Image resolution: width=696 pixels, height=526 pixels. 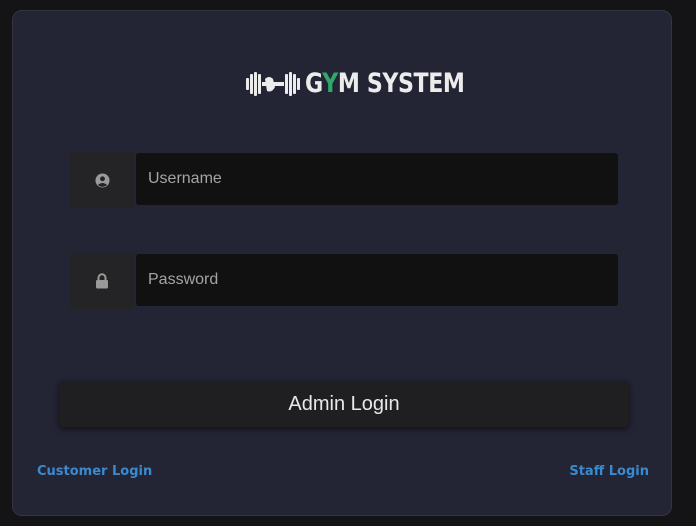 I want to click on password-field-group, so click(x=344, y=281).